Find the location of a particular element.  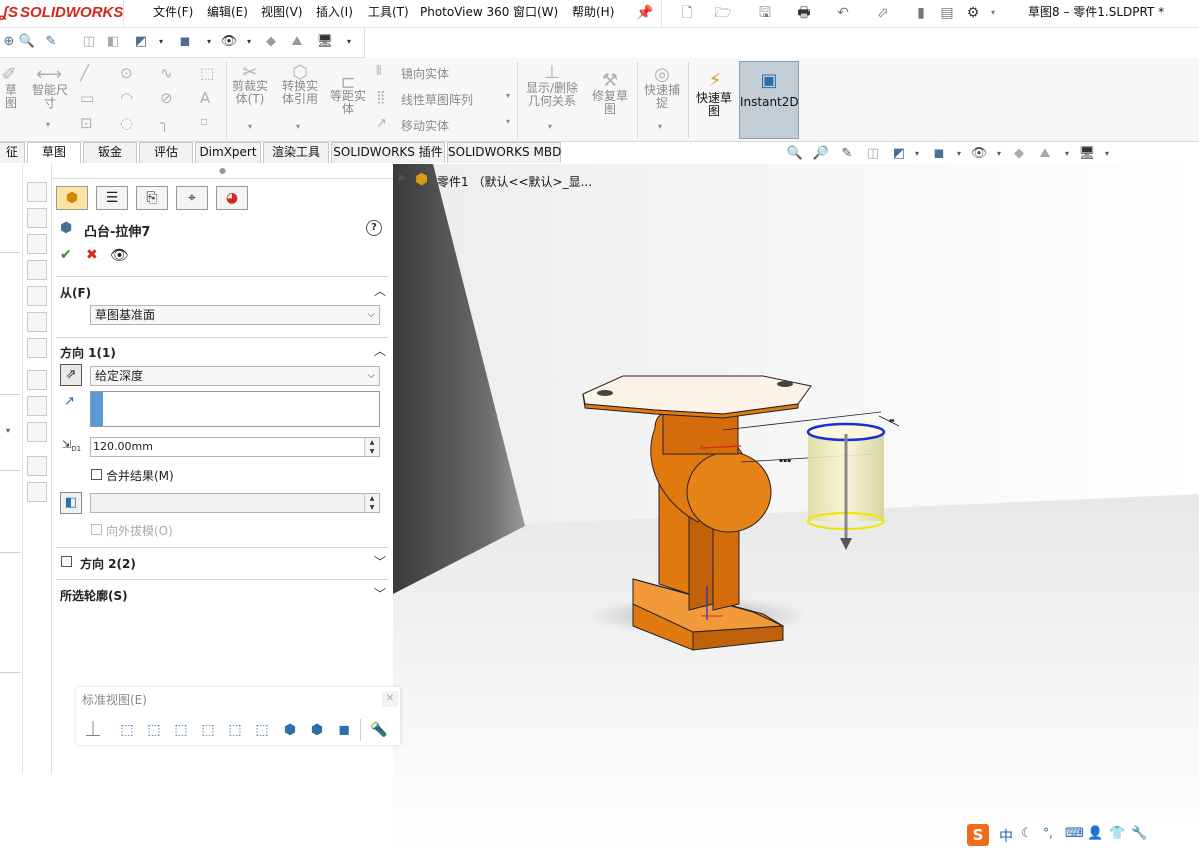

tab-render-tools: 渲染工具 is located at coordinates (296, 152).